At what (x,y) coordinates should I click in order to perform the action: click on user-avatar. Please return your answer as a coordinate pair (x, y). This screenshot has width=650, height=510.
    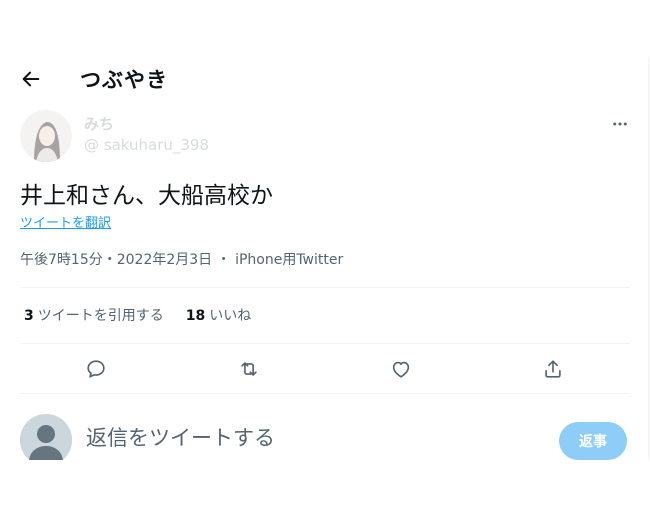
    Looking at the image, I should click on (46, 437).